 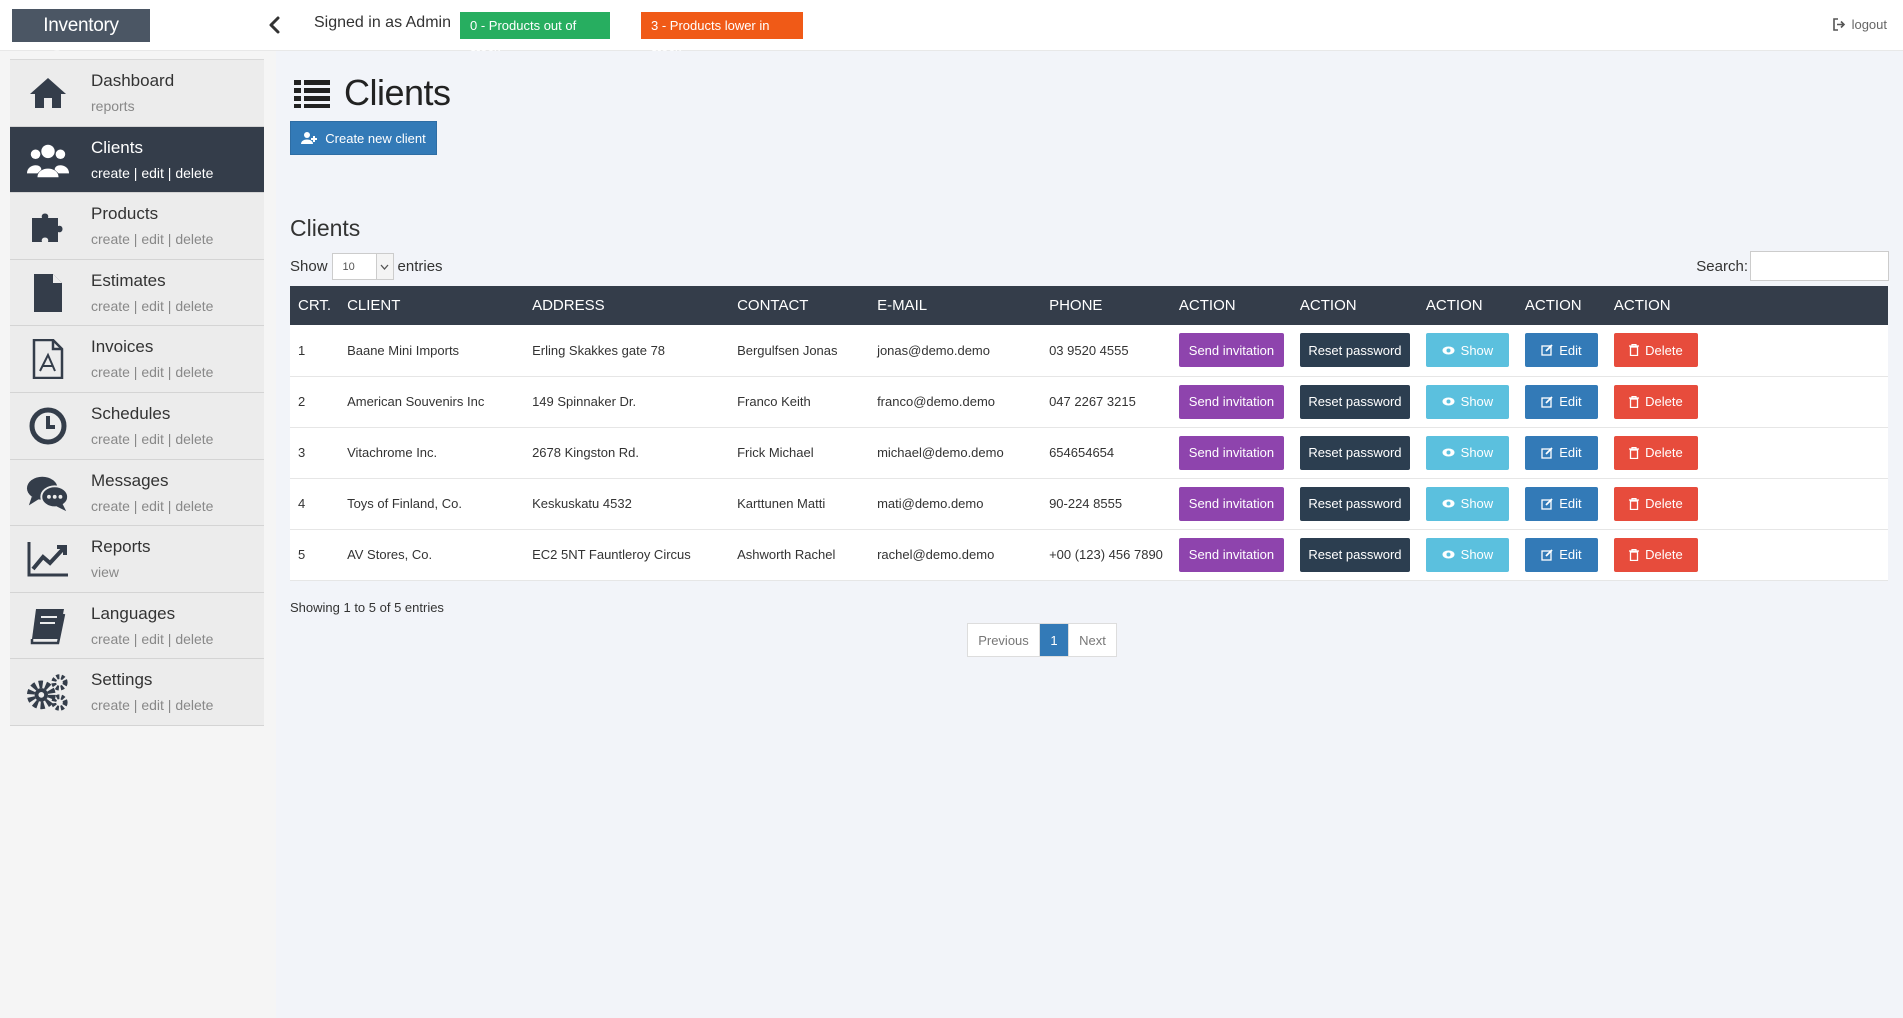 What do you see at coordinates (1106, 554) in the screenshot?
I see `cell-phone: +00 (123) 456 7890` at bounding box center [1106, 554].